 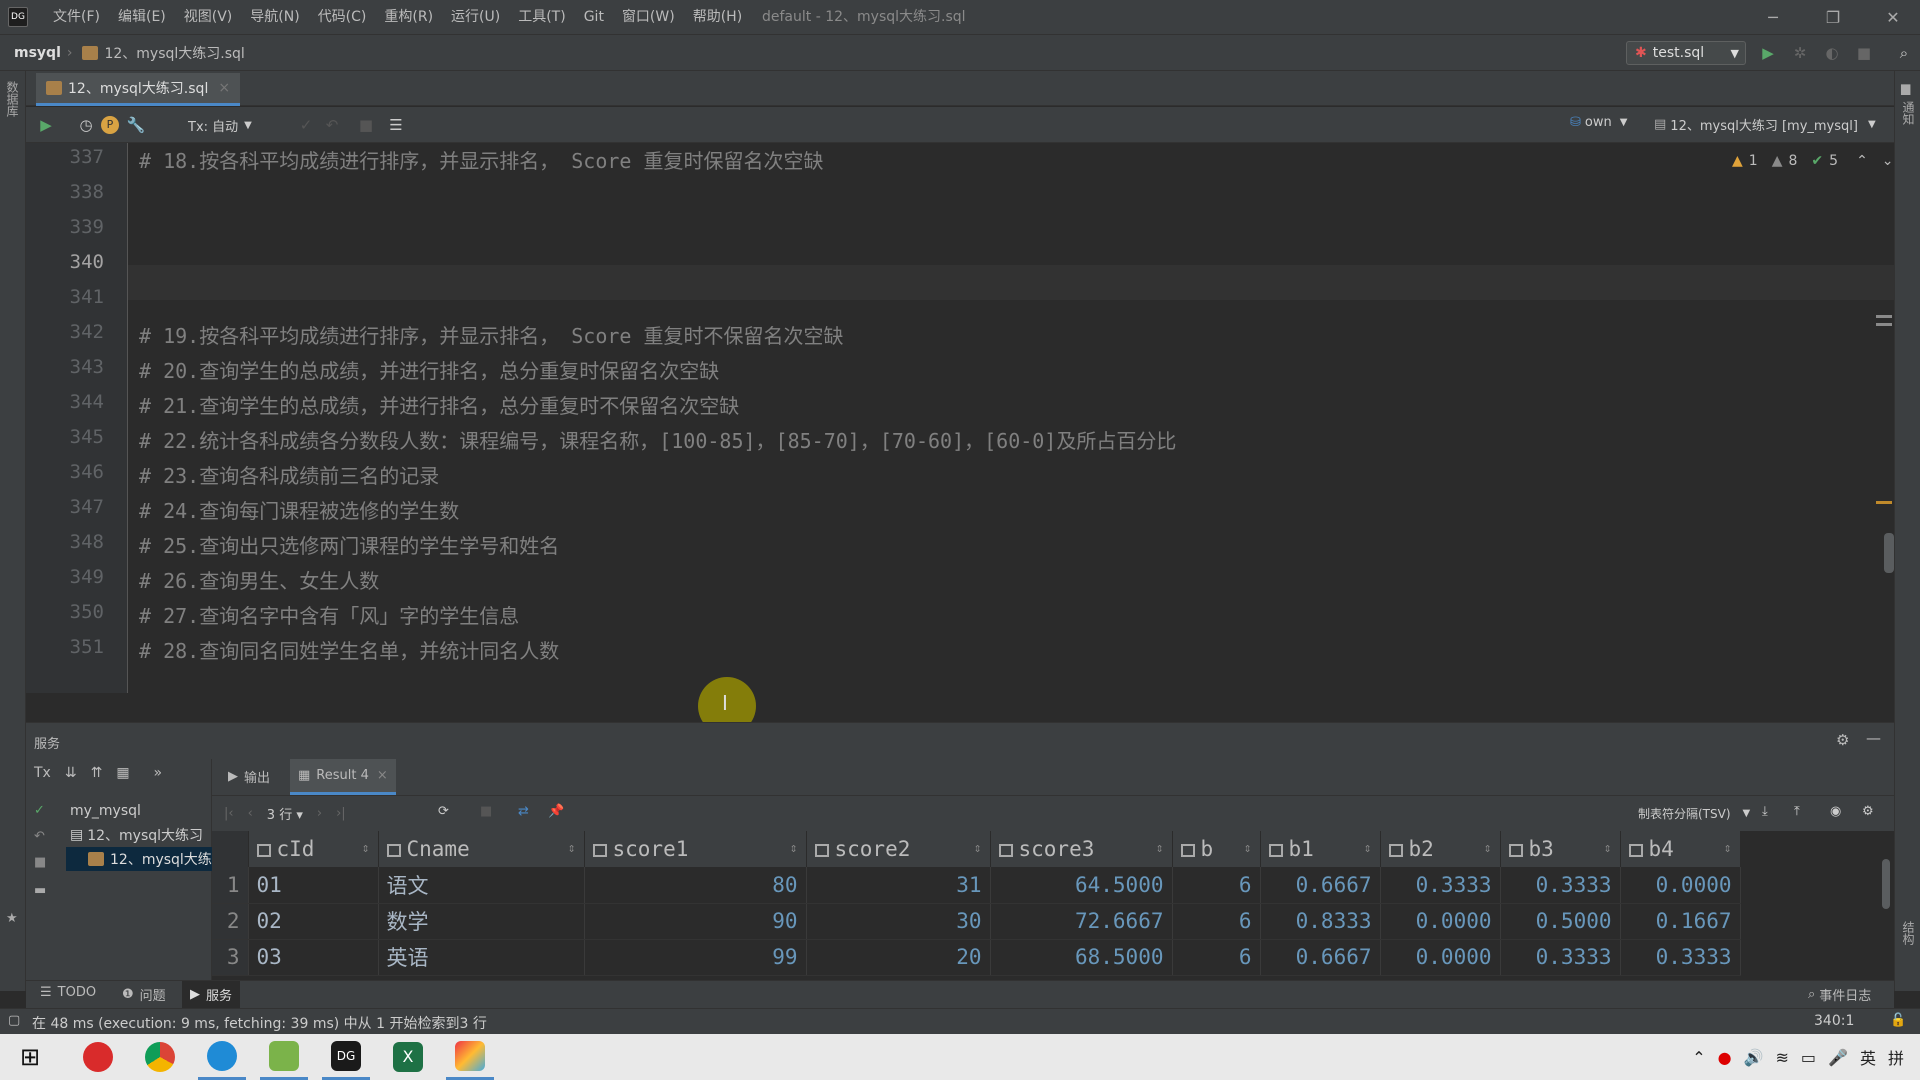 What do you see at coordinates (475, 17) in the screenshot?
I see `menu-run: 运行(U)` at bounding box center [475, 17].